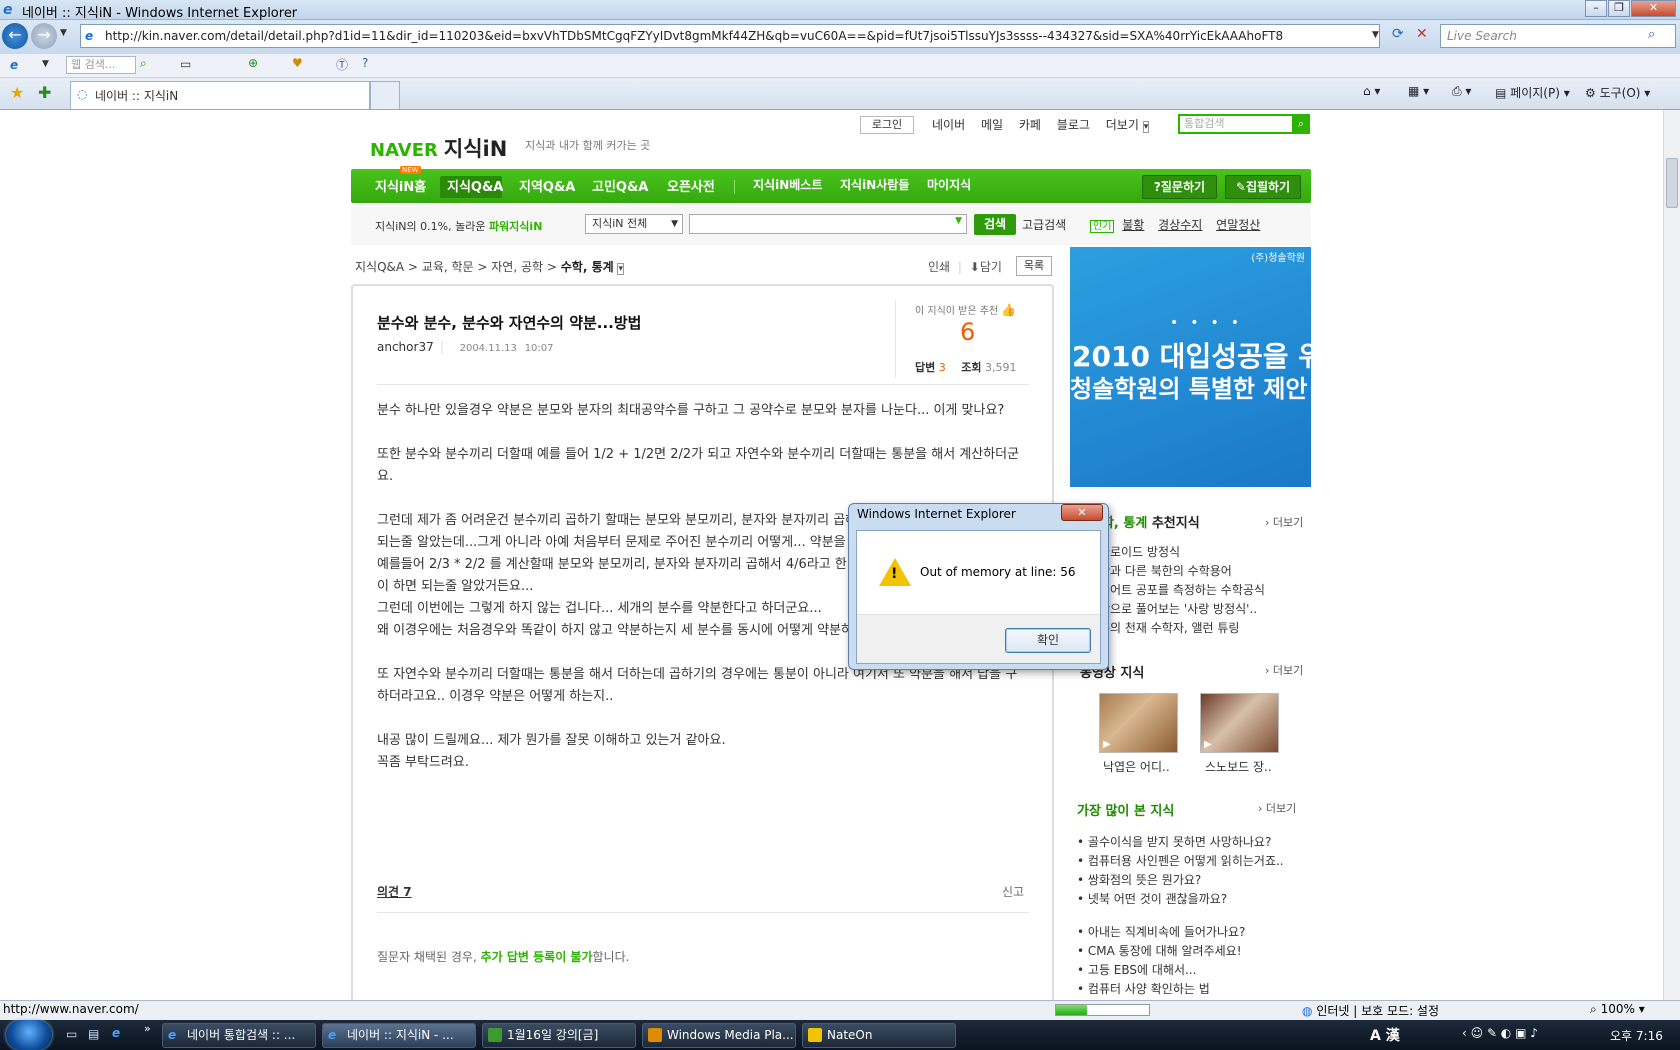 This screenshot has height=1050, width=1680. What do you see at coordinates (787, 184) in the screenshot?
I see `nav-kin-best: 지식iN베스트` at bounding box center [787, 184].